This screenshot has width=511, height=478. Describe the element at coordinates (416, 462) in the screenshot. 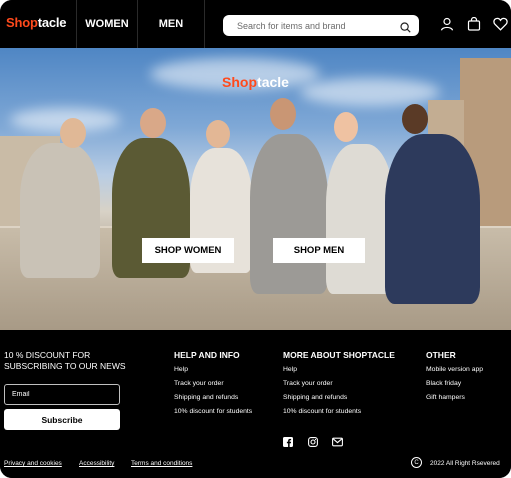

I see `copyright-icon: C` at that location.